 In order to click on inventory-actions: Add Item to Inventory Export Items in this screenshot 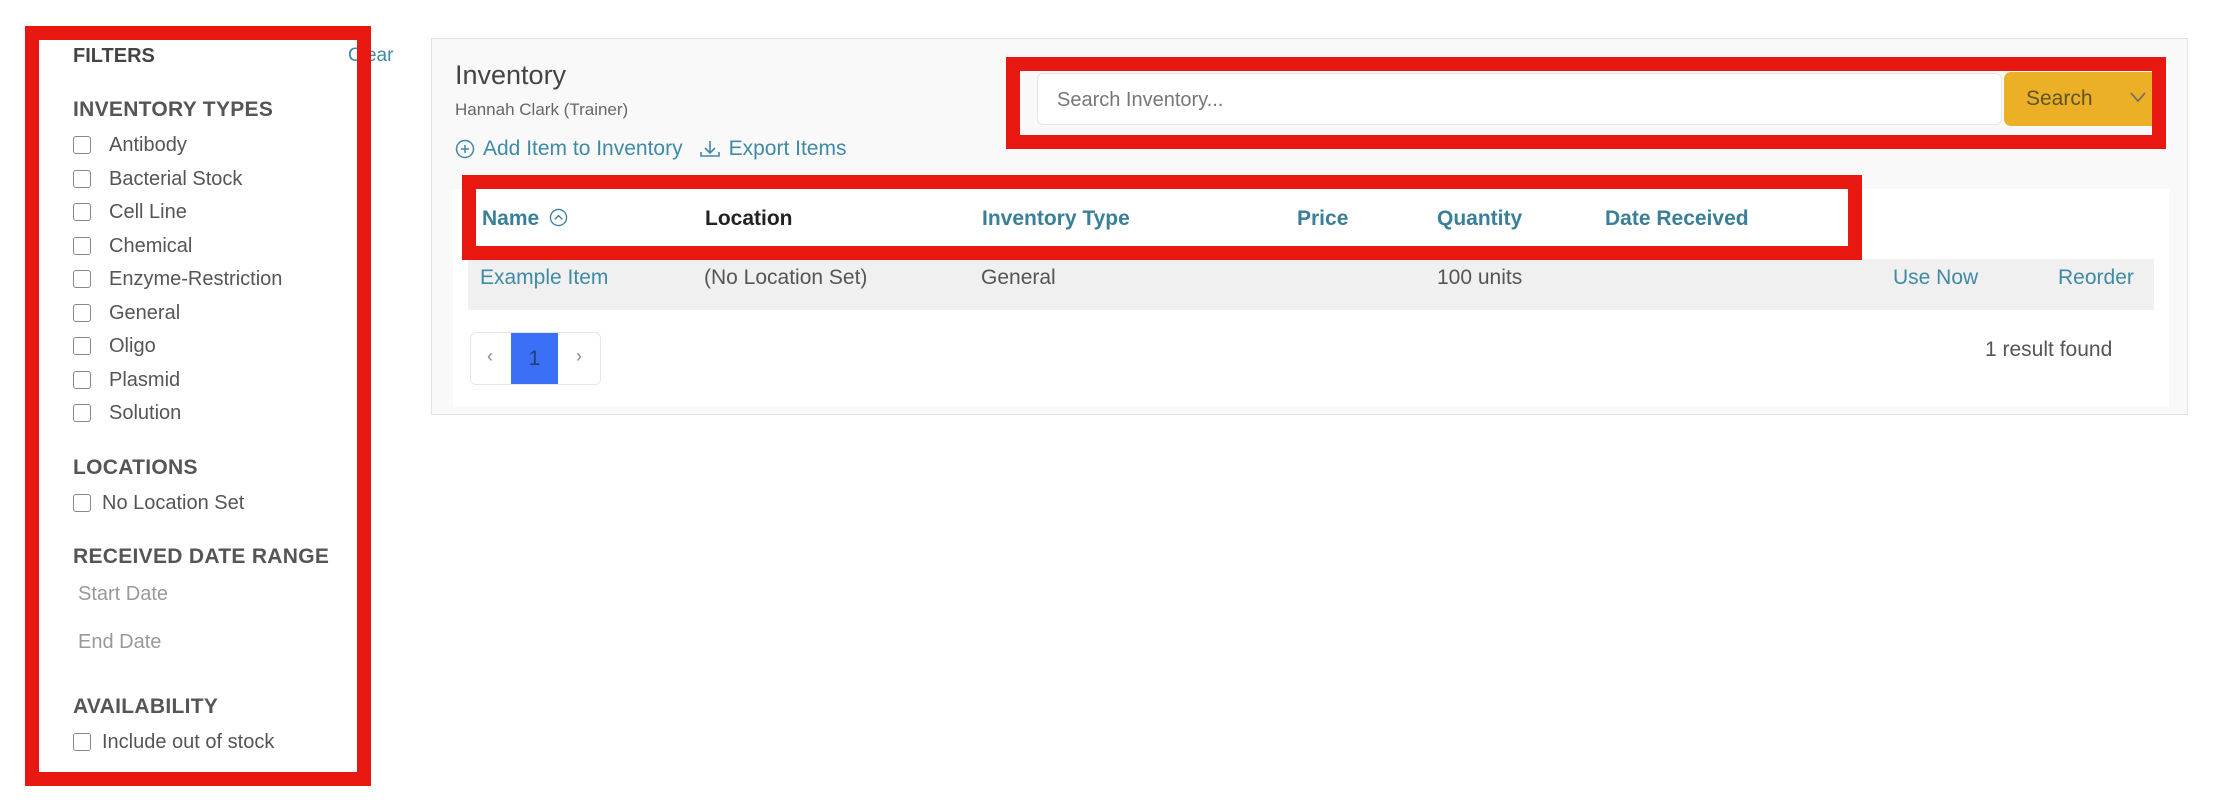, I will do `click(658, 149)`.